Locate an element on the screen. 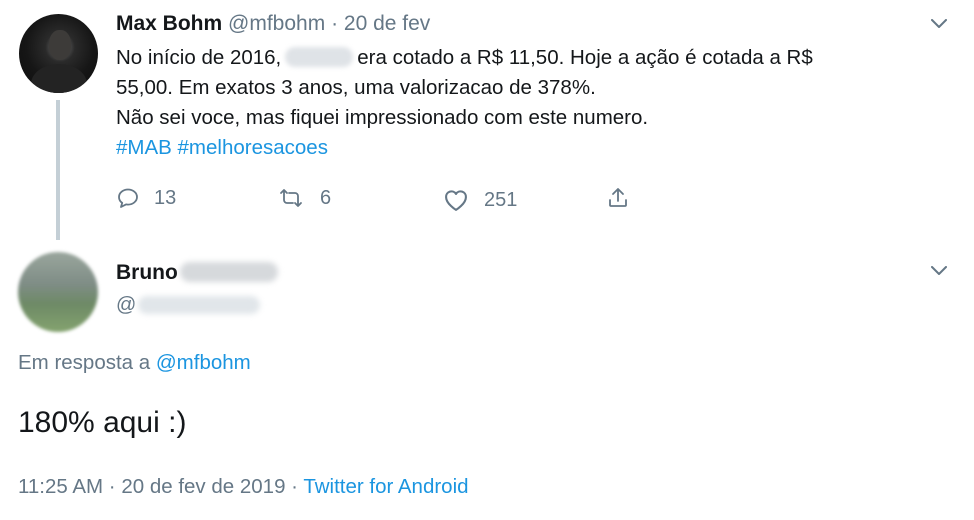  author-name: Max Bohm is located at coordinates (169, 23).